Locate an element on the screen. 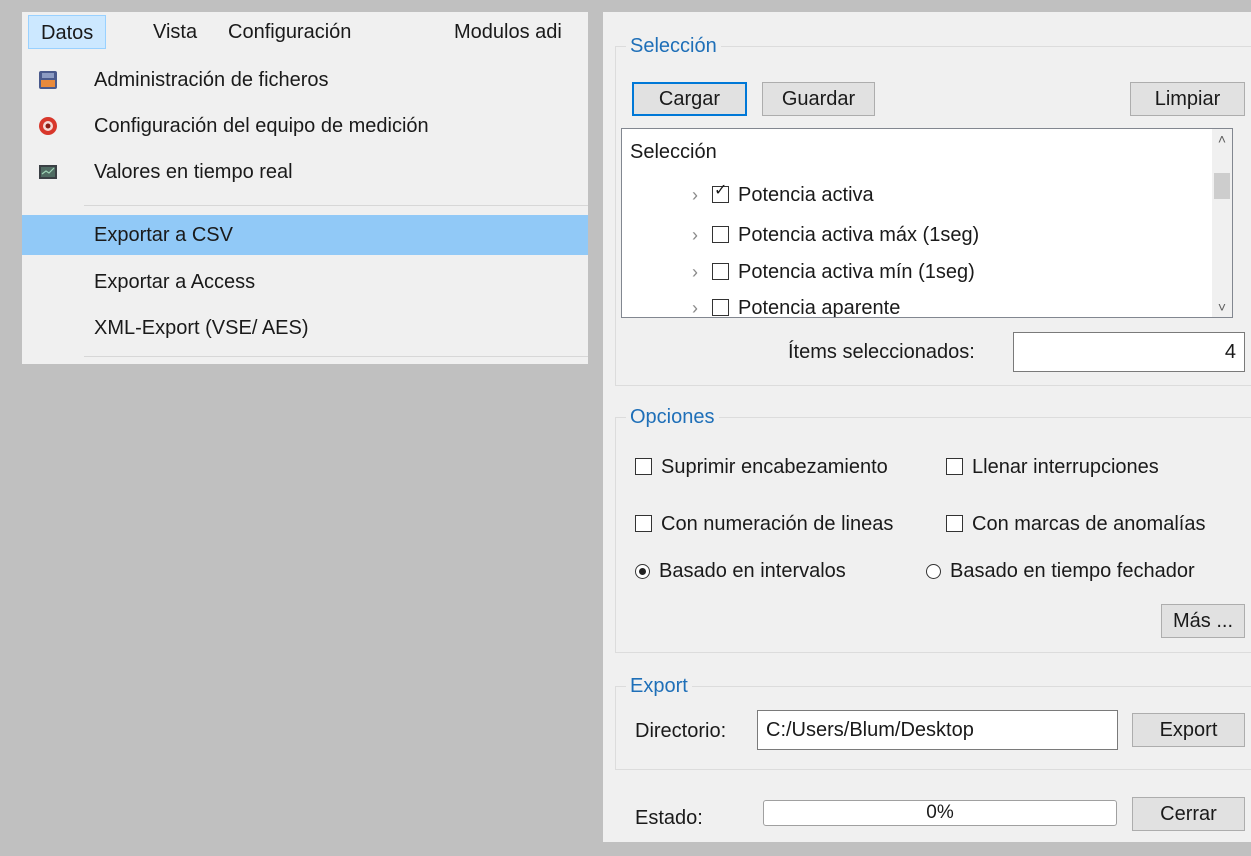  timestamp-based-radio: Basado en tiempo fechador is located at coordinates (1060, 571).